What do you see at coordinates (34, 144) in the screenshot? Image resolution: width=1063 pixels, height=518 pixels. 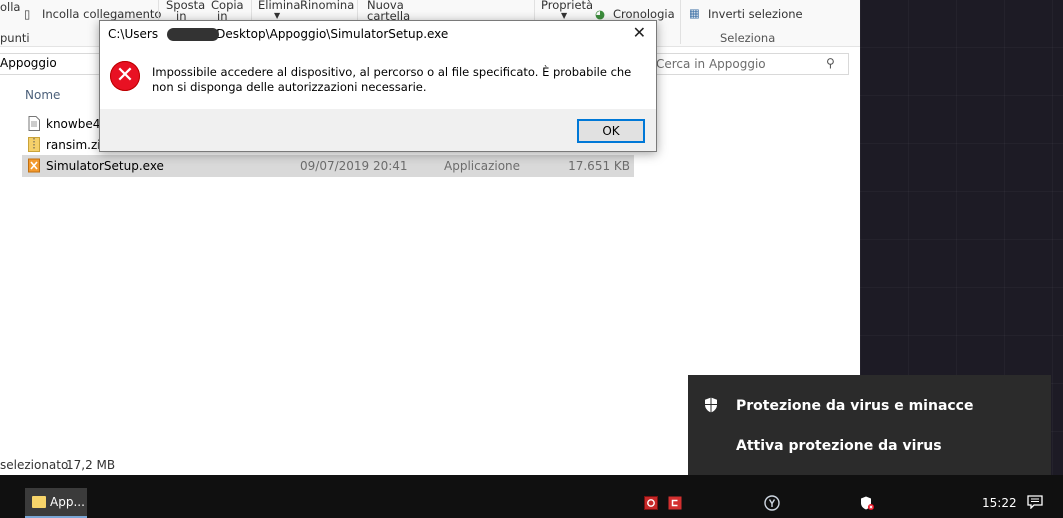 I see `zip-folder-icon` at bounding box center [34, 144].